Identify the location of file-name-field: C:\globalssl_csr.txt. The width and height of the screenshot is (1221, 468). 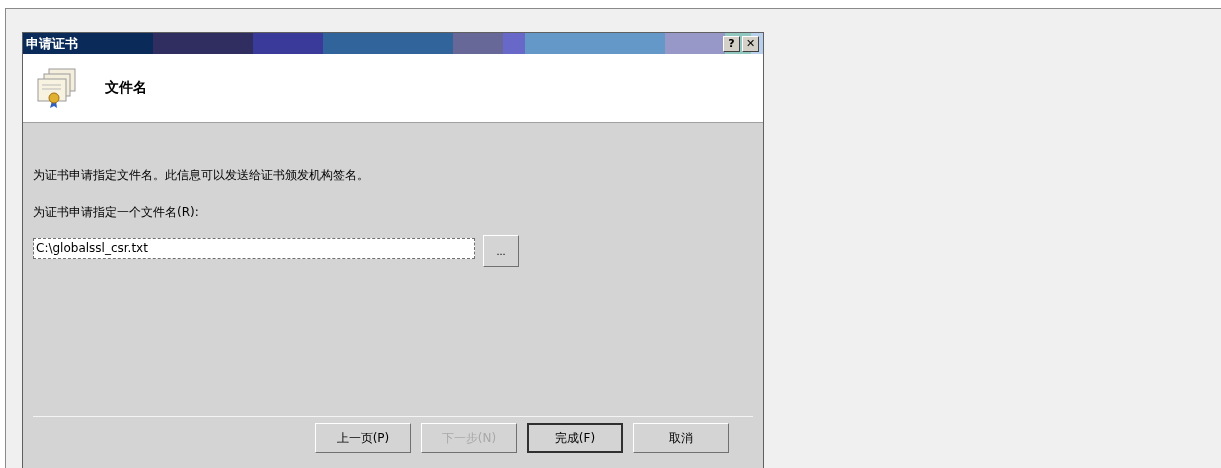
(254, 248).